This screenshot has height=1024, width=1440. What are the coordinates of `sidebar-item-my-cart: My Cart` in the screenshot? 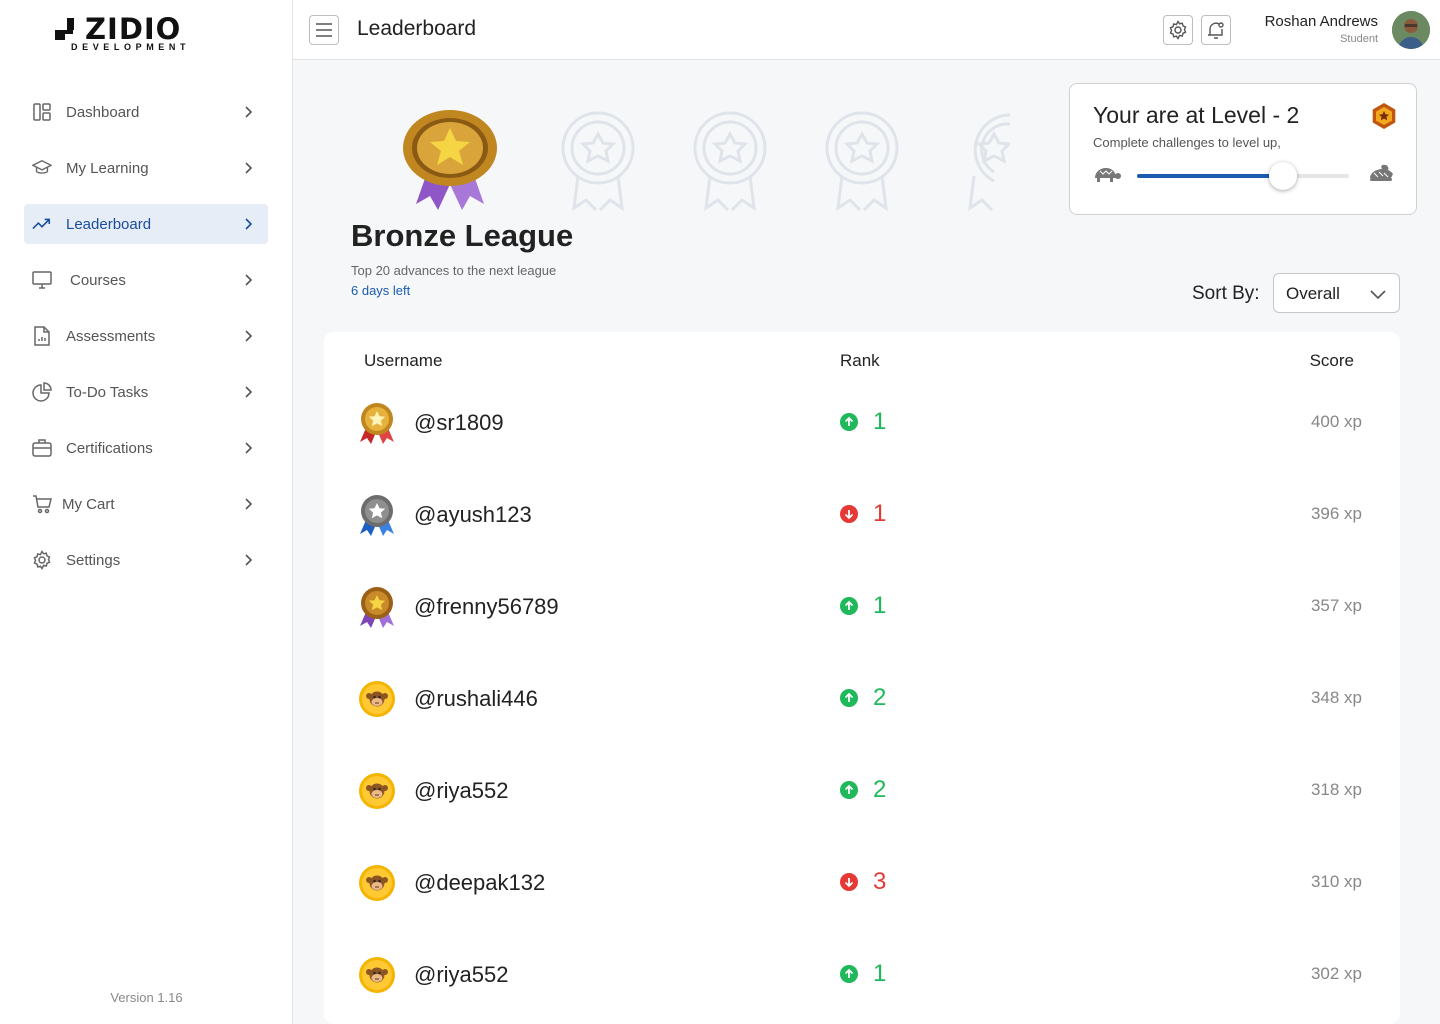 It's located at (146, 504).